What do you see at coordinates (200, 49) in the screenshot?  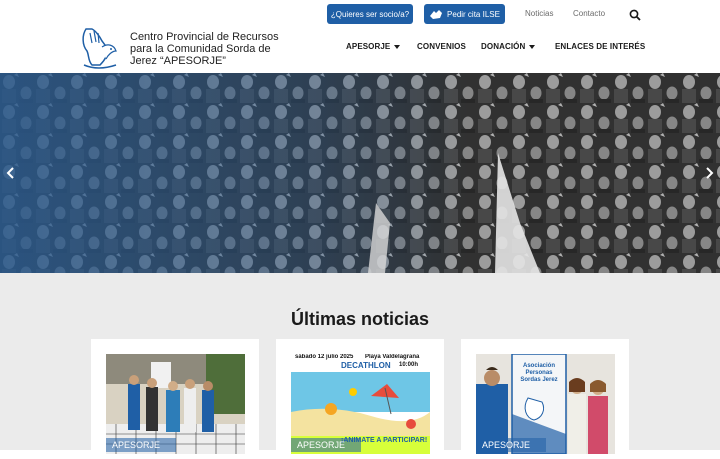 I see `brand-line: para la Comunidad Sorda de` at bounding box center [200, 49].